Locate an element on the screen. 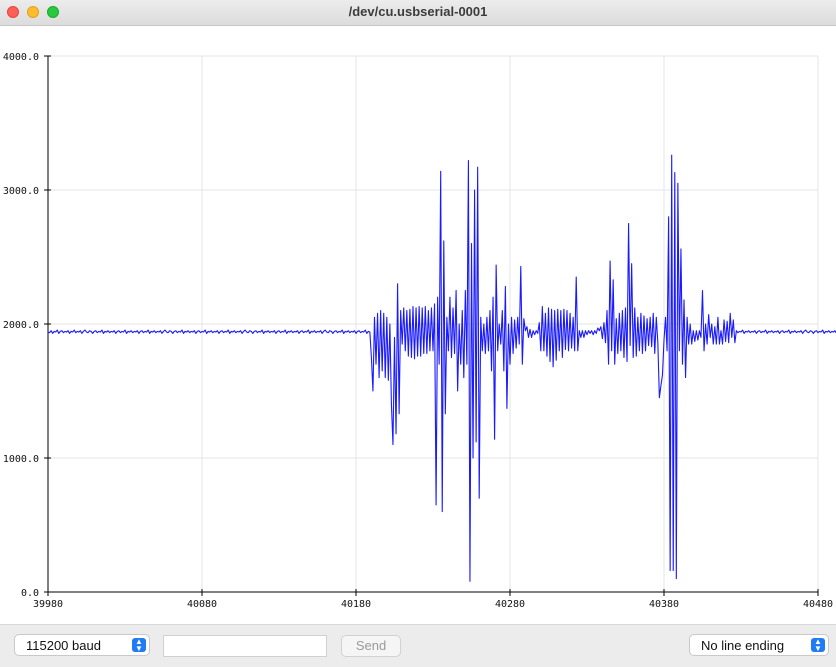 The width and height of the screenshot is (836, 667). title-bar: /dev/cu.usbserial-0001 is located at coordinates (418, 13).